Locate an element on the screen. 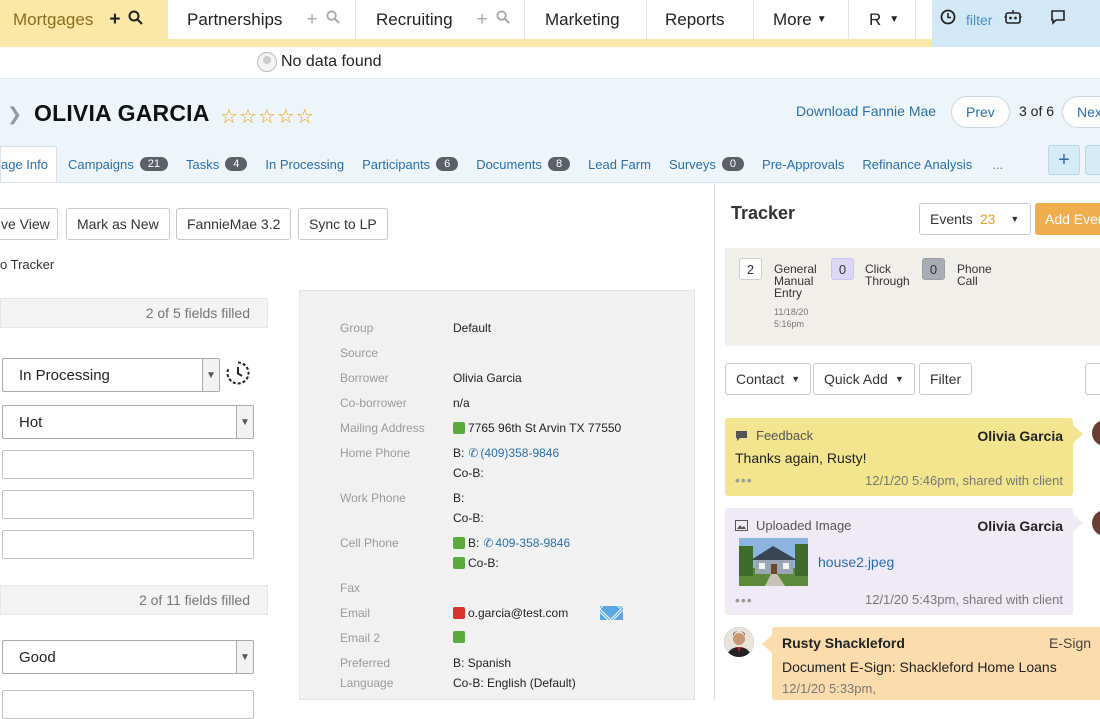  tab-participants: Participants 6 is located at coordinates (409, 164).